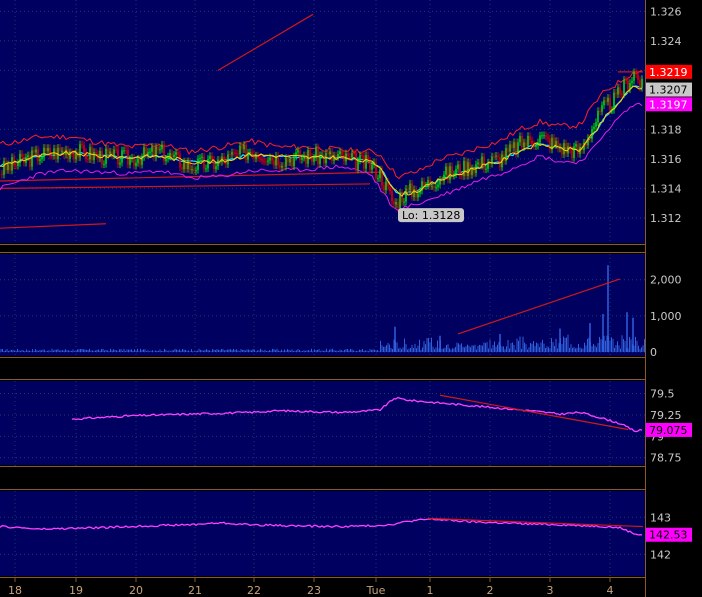 The height and width of the screenshot is (597, 702). Describe the element at coordinates (666, 218) in the screenshot. I see `y-tick-label: 1.312` at that location.